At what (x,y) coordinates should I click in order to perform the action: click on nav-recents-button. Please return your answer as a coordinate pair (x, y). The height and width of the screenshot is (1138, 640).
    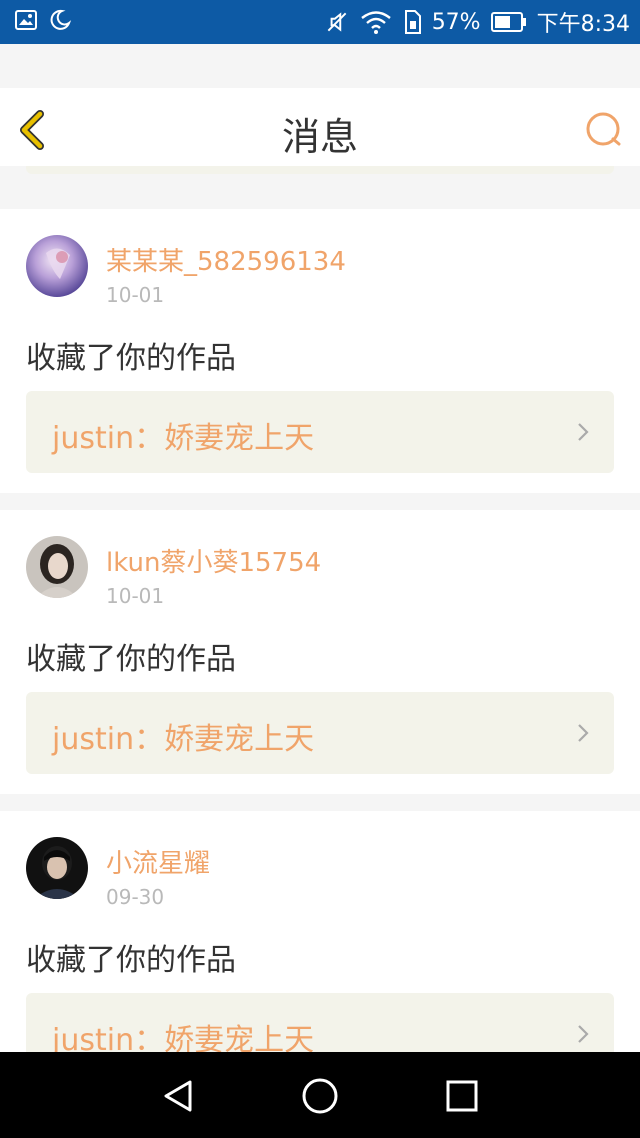
    Looking at the image, I should click on (462, 1096).